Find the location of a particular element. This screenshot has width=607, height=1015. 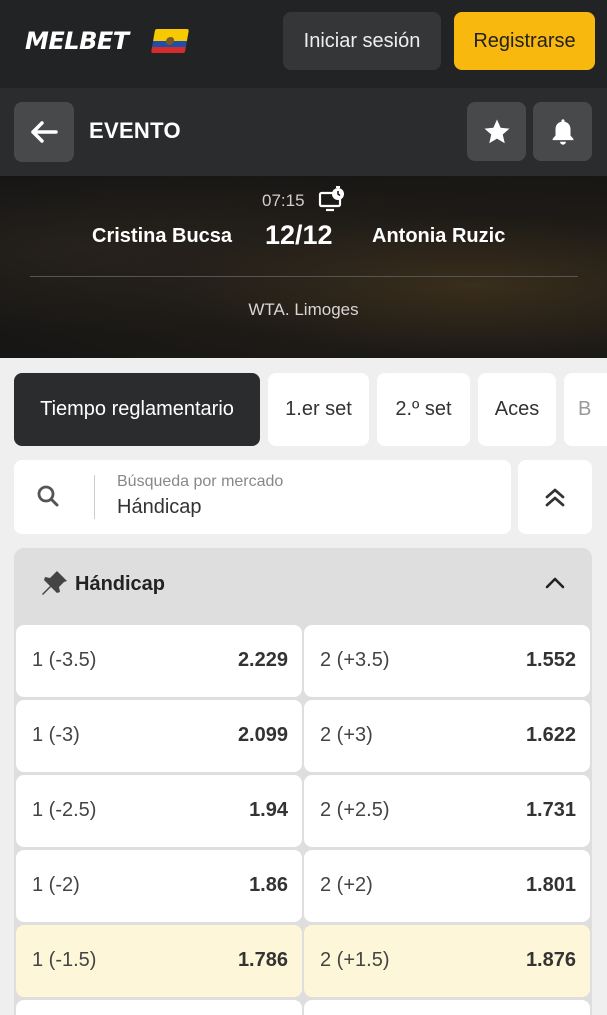

odd-value: 1.622 is located at coordinates (550, 735).